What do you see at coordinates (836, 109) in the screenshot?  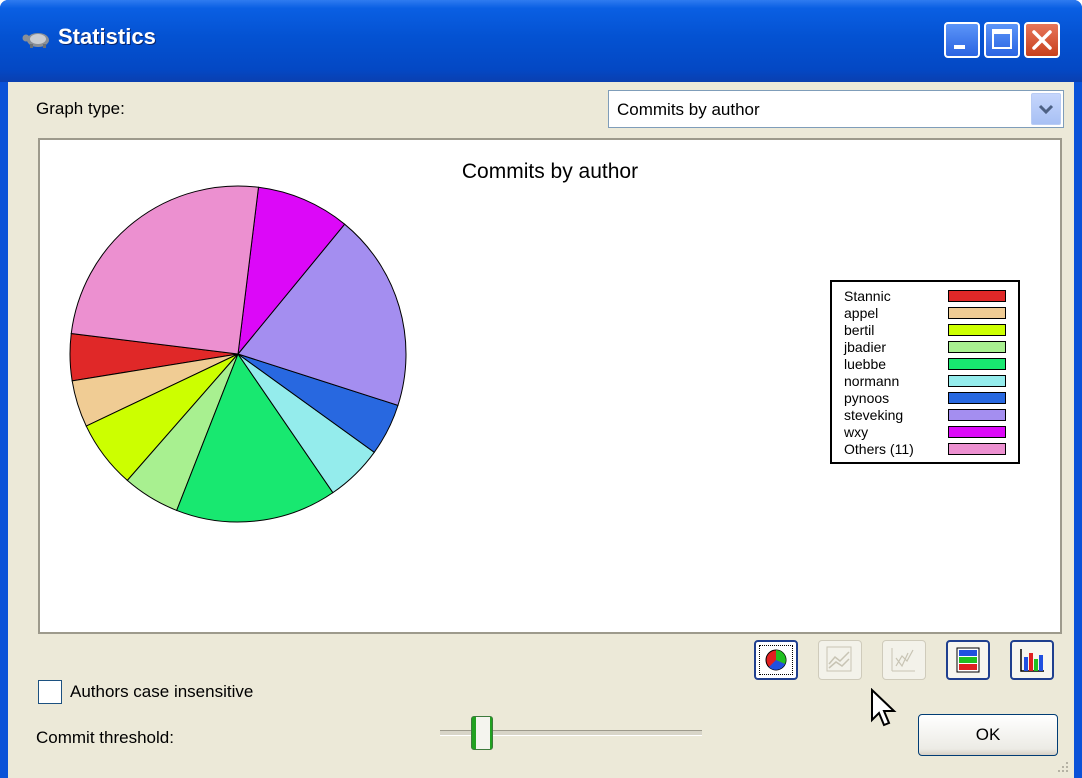 I see `graph-type-select: Commits by author` at bounding box center [836, 109].